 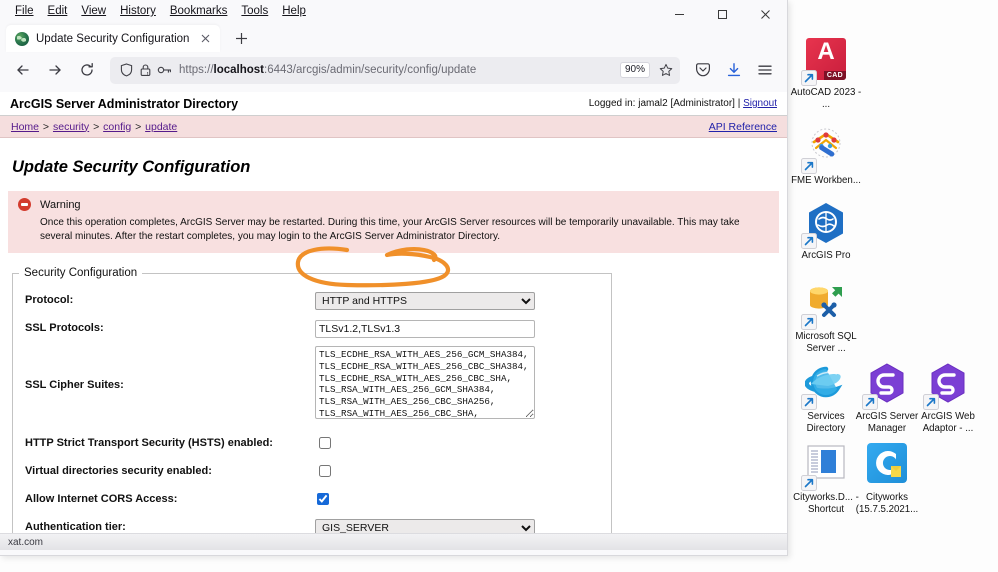 What do you see at coordinates (634, 70) in the screenshot?
I see `zoom-level-badge: 90%` at bounding box center [634, 70].